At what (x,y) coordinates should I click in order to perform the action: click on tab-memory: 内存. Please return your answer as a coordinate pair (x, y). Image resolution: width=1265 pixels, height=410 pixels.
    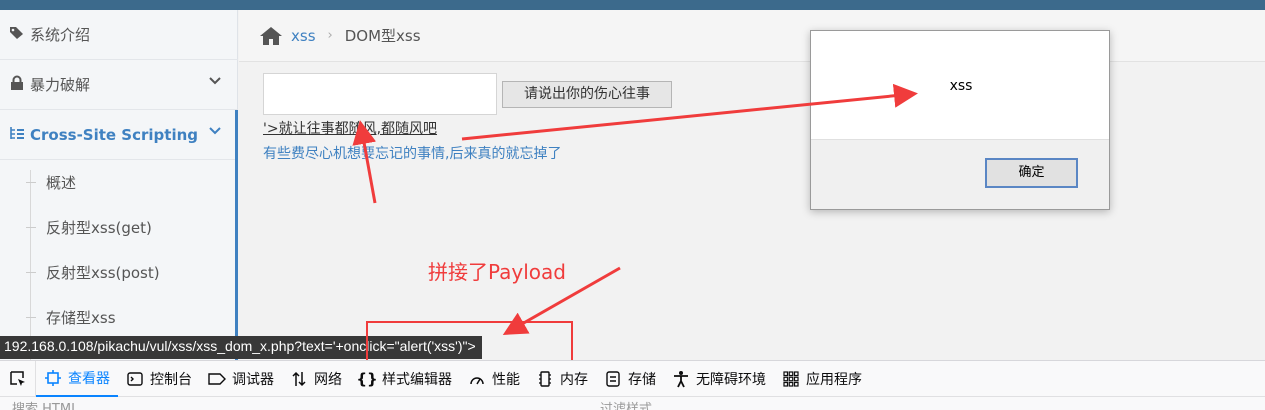
    Looking at the image, I should click on (562, 379).